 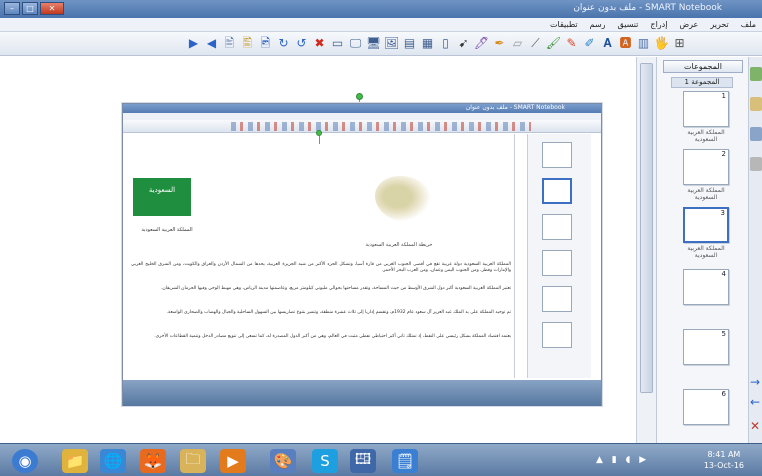 I want to click on next-page-icon: ▶, so click(x=193, y=43).